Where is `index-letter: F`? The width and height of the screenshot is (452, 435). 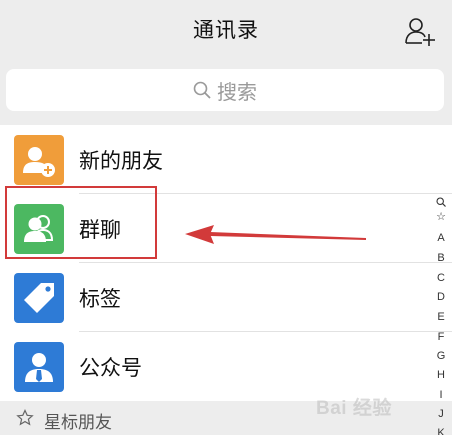
index-letter: F is located at coordinates (441, 337).